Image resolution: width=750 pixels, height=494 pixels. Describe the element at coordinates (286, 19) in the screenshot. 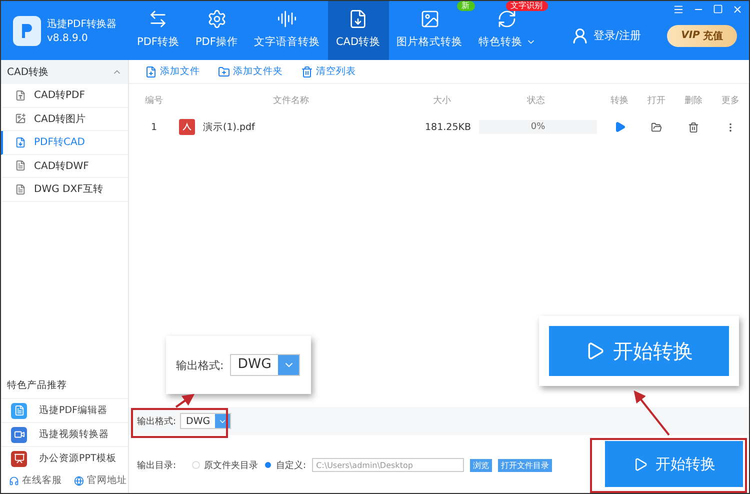

I see `audio-wave-icon` at that location.